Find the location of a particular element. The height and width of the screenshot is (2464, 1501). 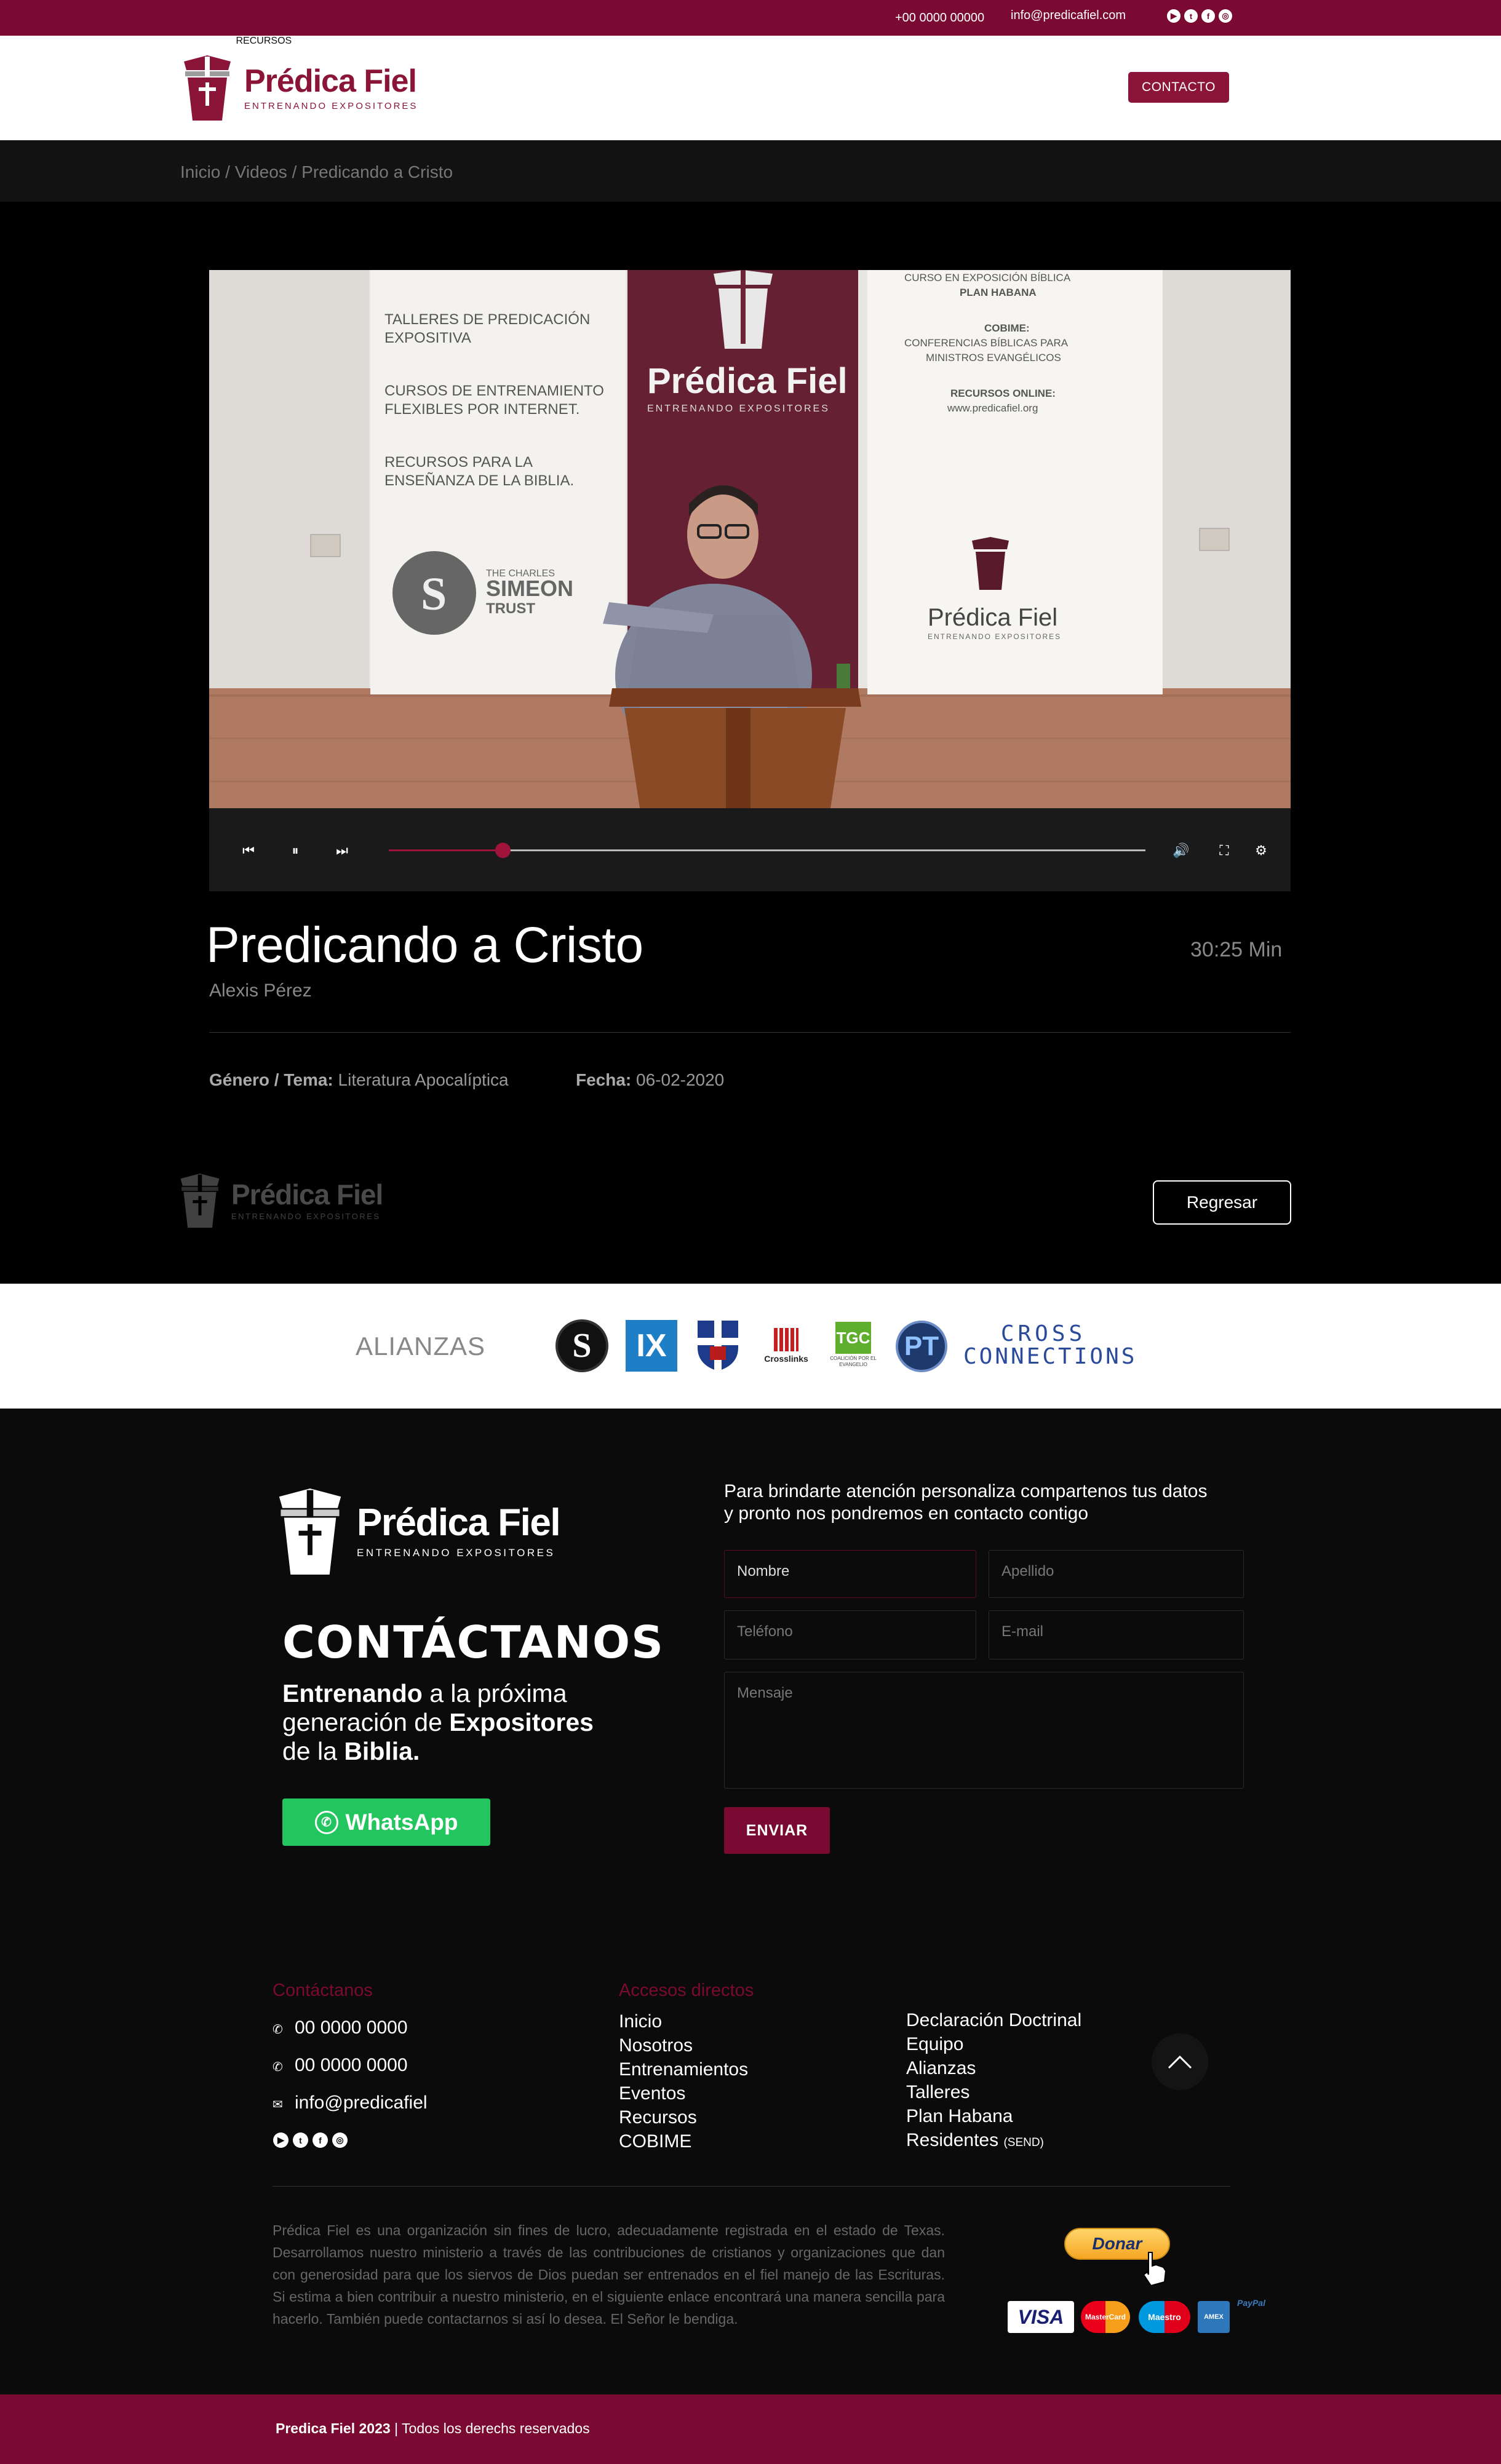

banner-right-line-2: PLAN HABANA is located at coordinates (999, 292).